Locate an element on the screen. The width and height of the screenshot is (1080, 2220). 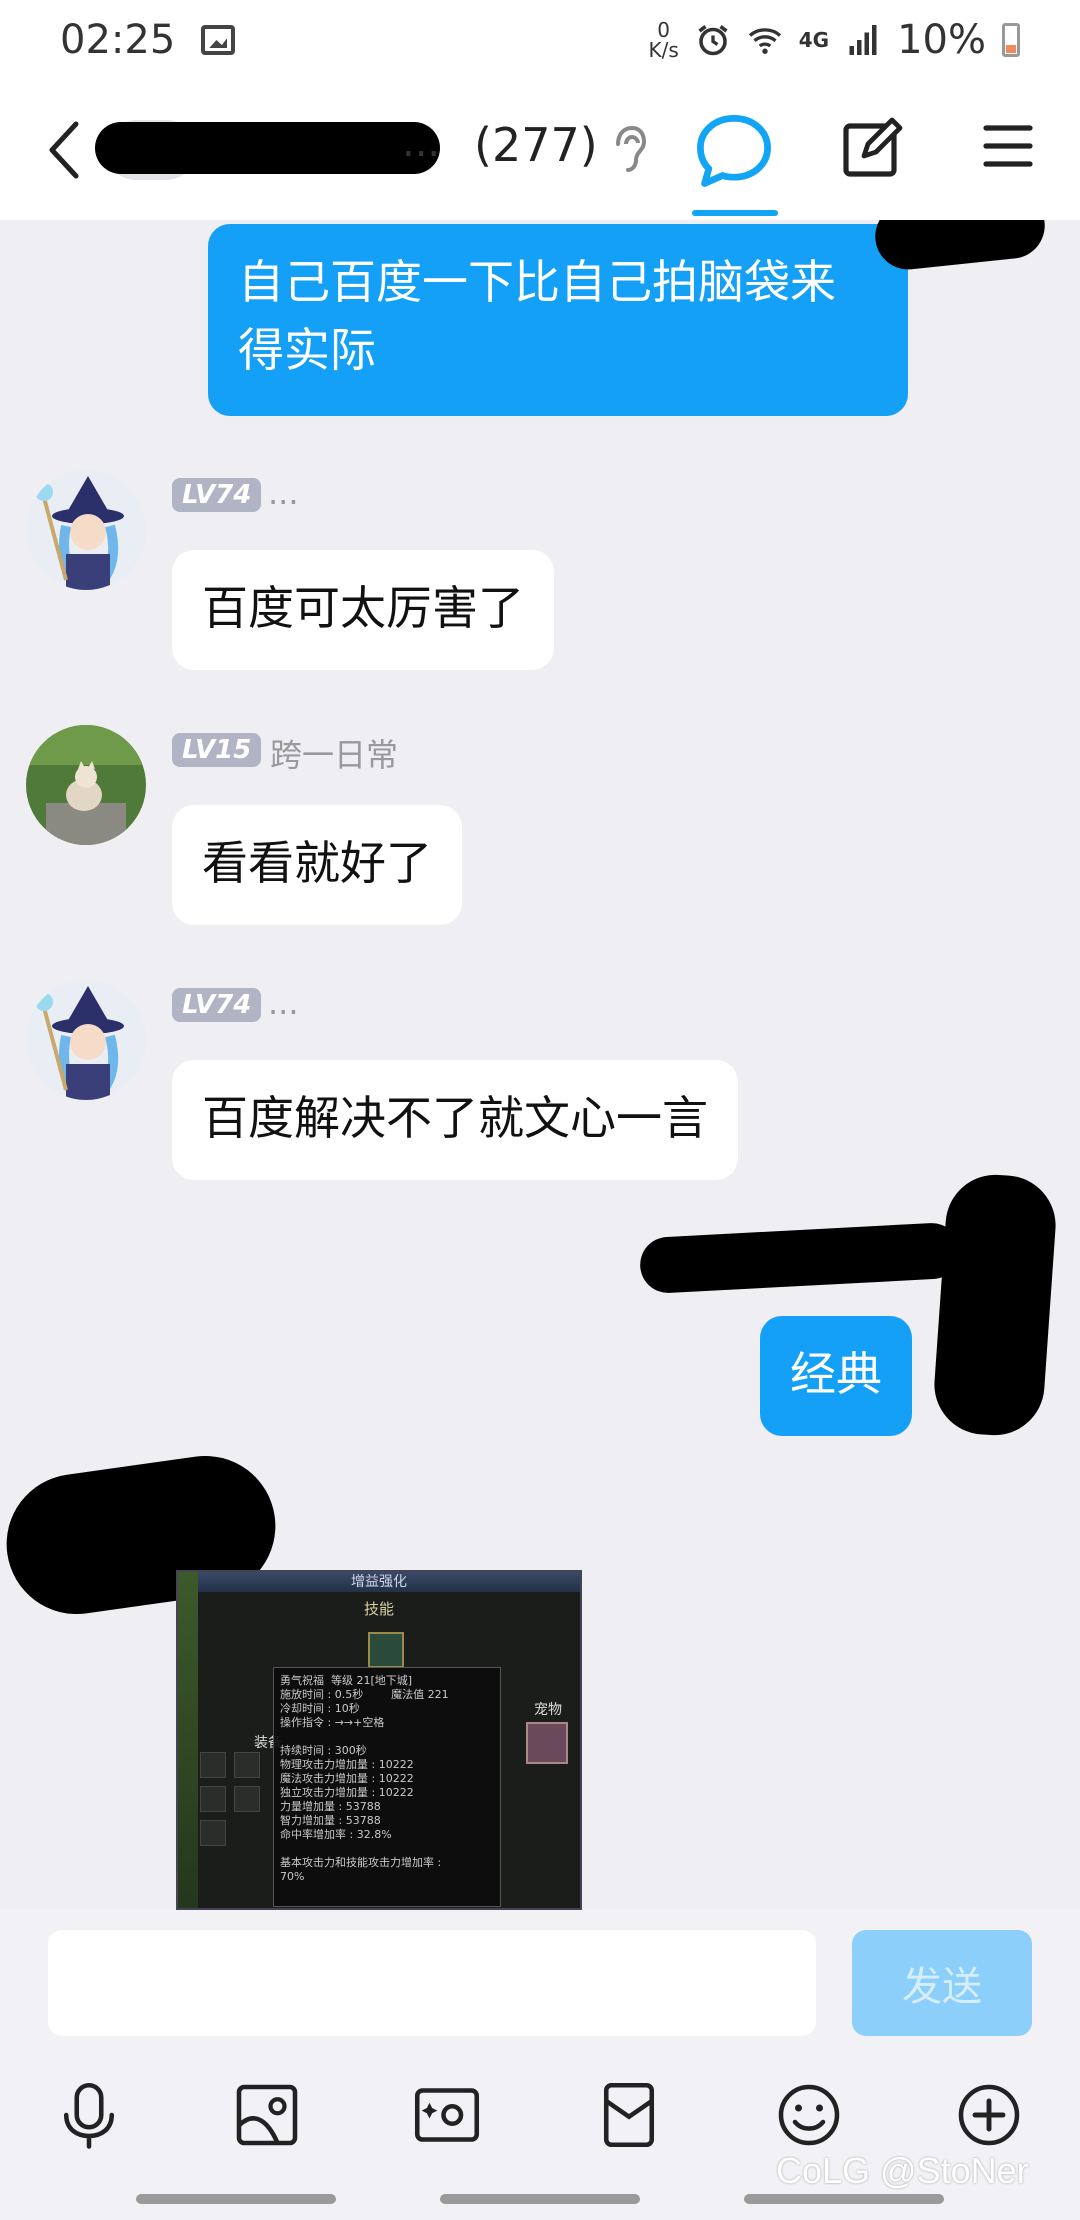
level-badge: LV15 is located at coordinates (217, 750).